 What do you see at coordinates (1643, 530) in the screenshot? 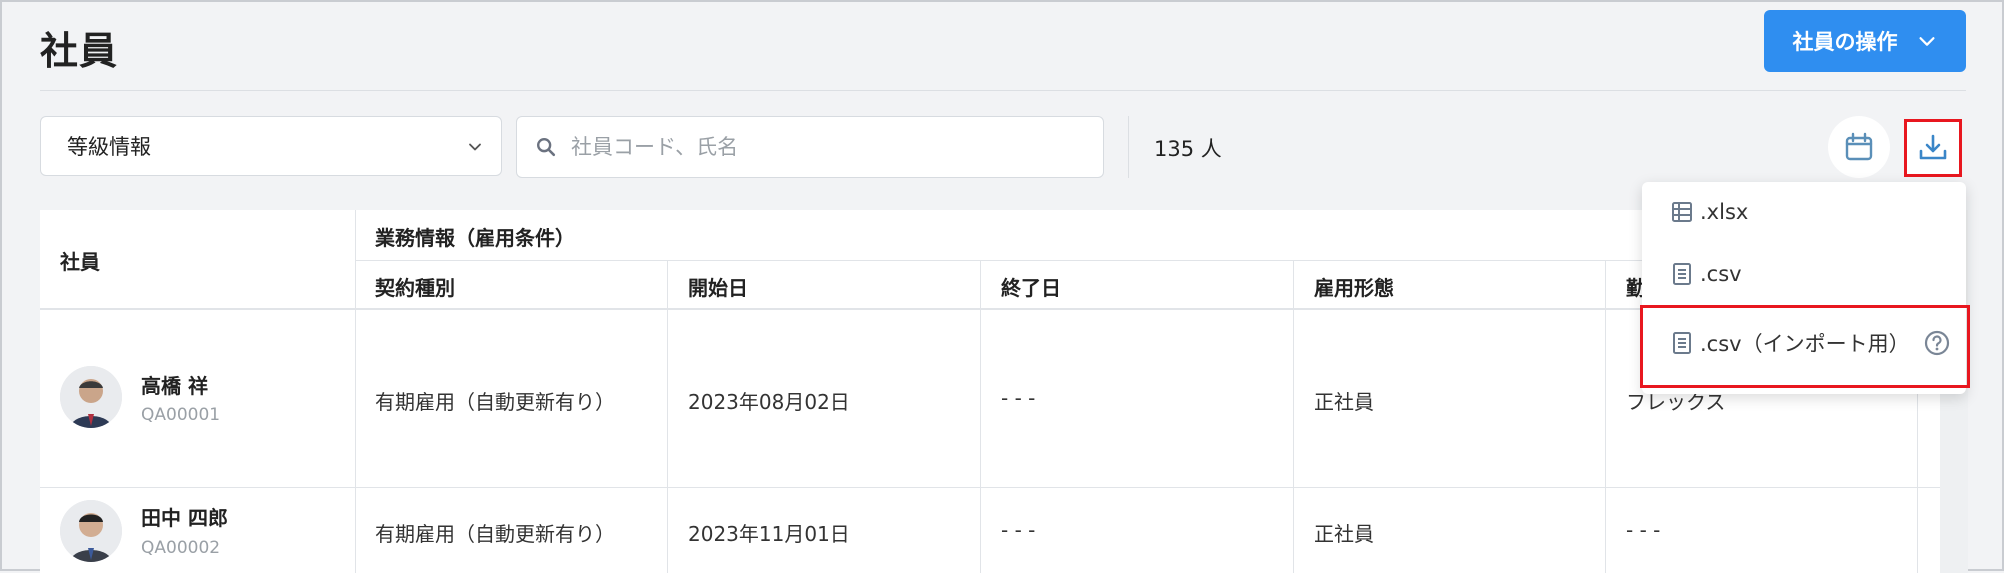
I see `work-style-cell: - - -` at bounding box center [1643, 530].